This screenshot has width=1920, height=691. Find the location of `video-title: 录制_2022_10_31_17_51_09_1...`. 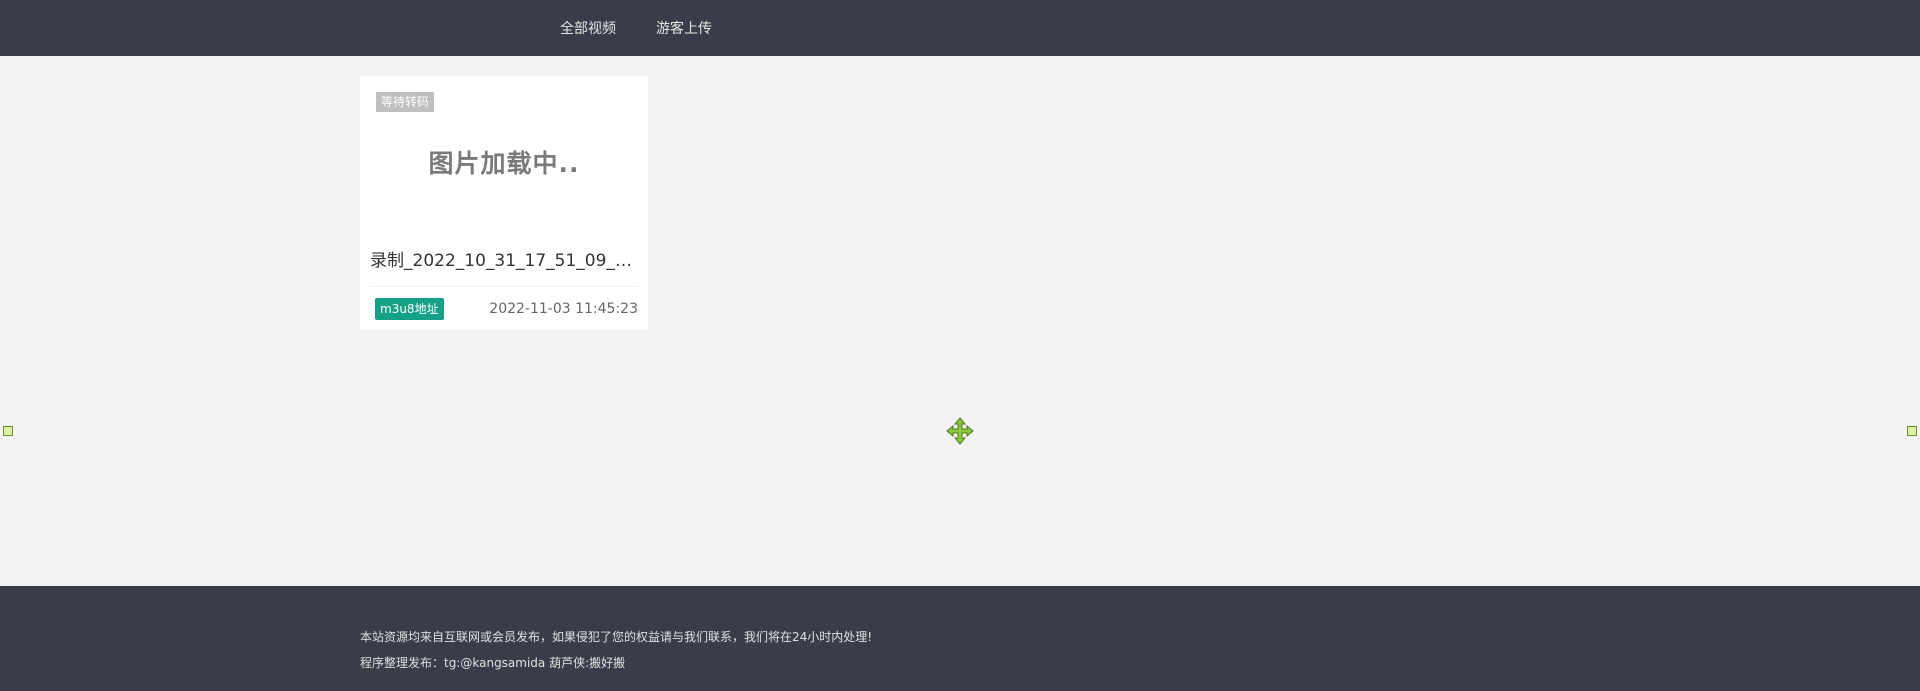

video-title: 录制_2022_10_31_17_51_09_1... is located at coordinates (504, 258).